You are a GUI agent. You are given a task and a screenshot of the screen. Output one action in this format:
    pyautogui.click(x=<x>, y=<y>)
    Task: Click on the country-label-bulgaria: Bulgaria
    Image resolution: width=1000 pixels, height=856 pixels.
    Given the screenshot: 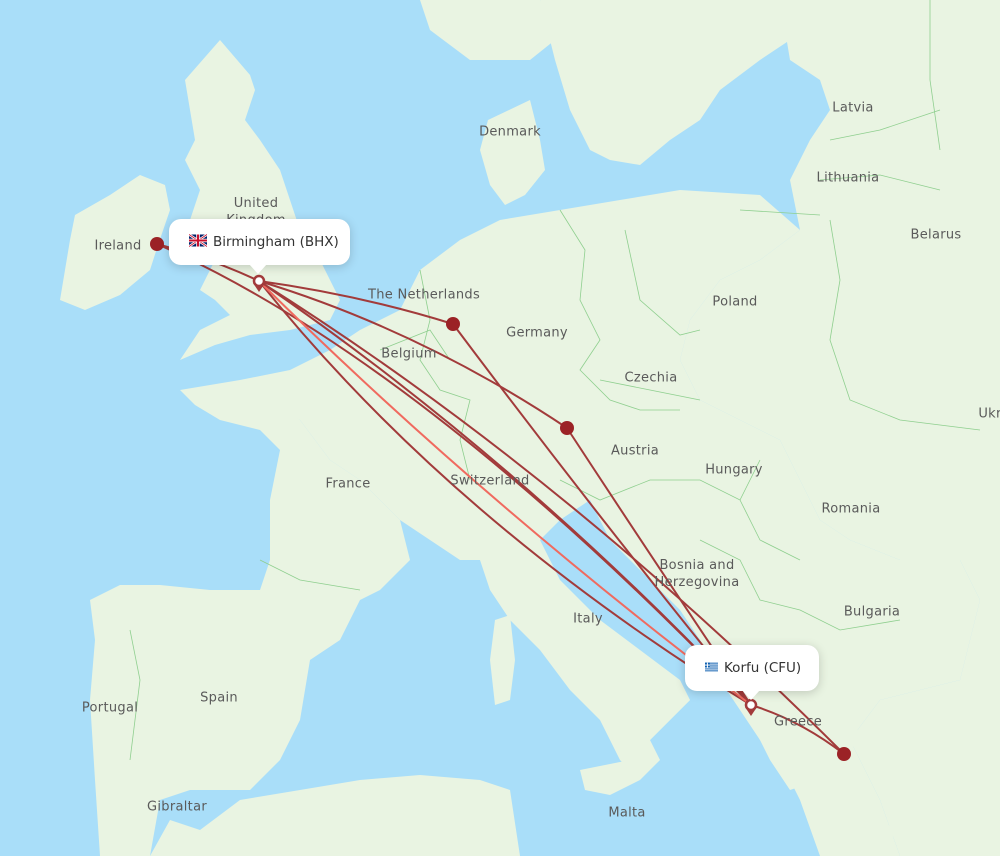 What is the action you would take?
    pyautogui.click(x=872, y=612)
    